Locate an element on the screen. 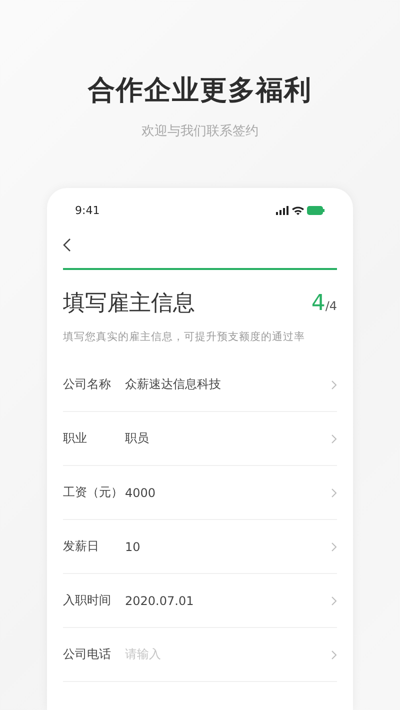 Image resolution: width=400 pixels, height=710 pixels. form-row: 公司名称 众薪速达信息科技 is located at coordinates (200, 385).